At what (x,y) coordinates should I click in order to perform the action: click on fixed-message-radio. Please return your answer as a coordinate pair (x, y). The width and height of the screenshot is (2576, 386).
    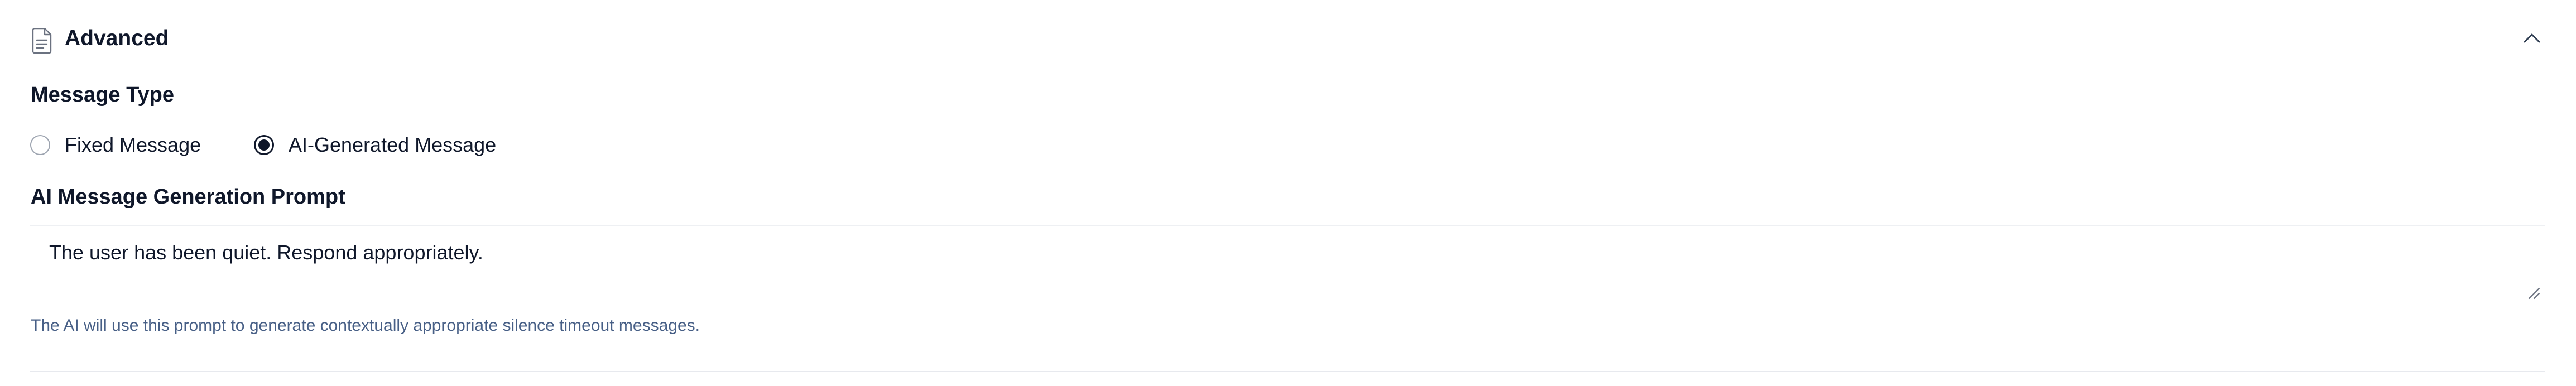
    Looking at the image, I should click on (40, 145).